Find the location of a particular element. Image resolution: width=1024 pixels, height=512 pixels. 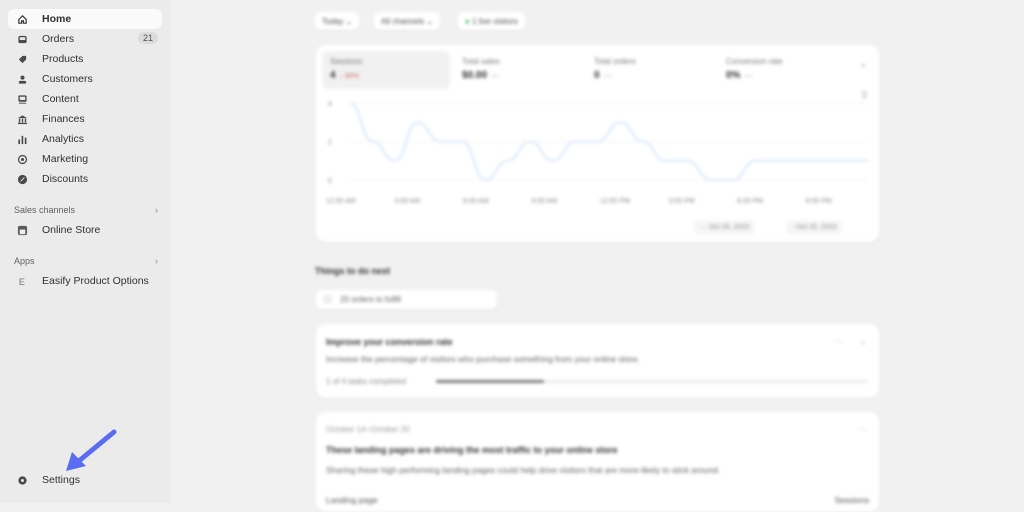

y-tick-label: 2 is located at coordinates (330, 143).